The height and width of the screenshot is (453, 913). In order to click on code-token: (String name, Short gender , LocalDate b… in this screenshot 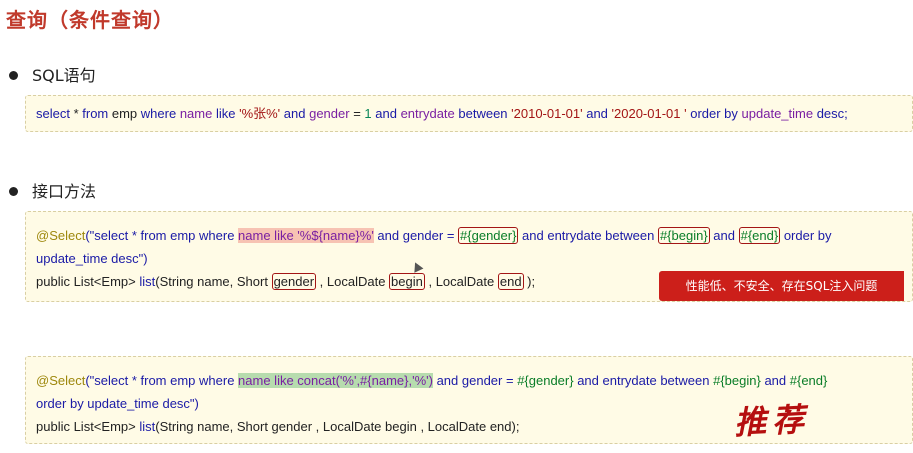, I will do `click(337, 426)`.